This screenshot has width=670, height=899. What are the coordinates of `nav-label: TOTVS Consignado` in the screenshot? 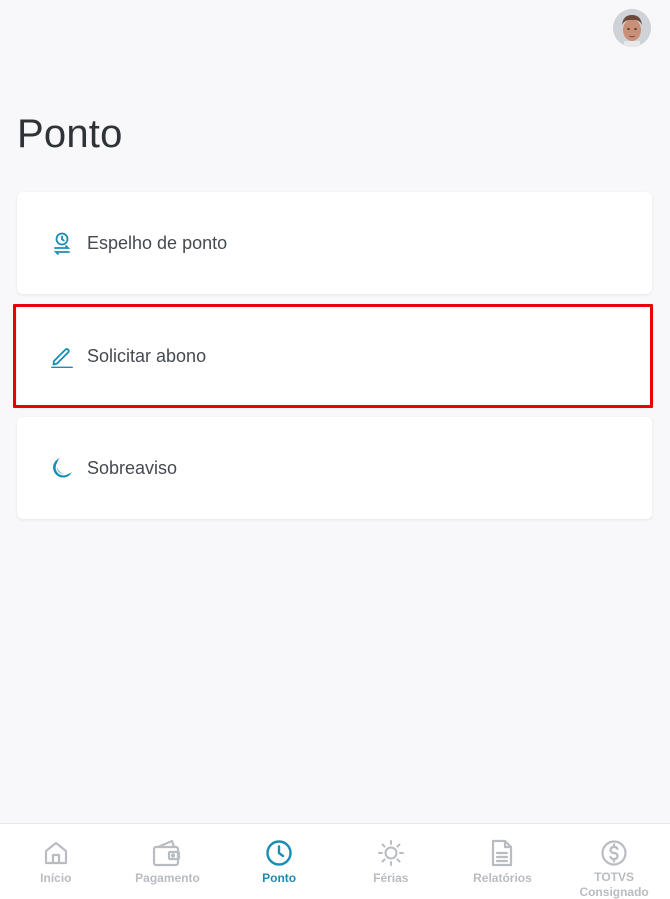 It's located at (614, 884).